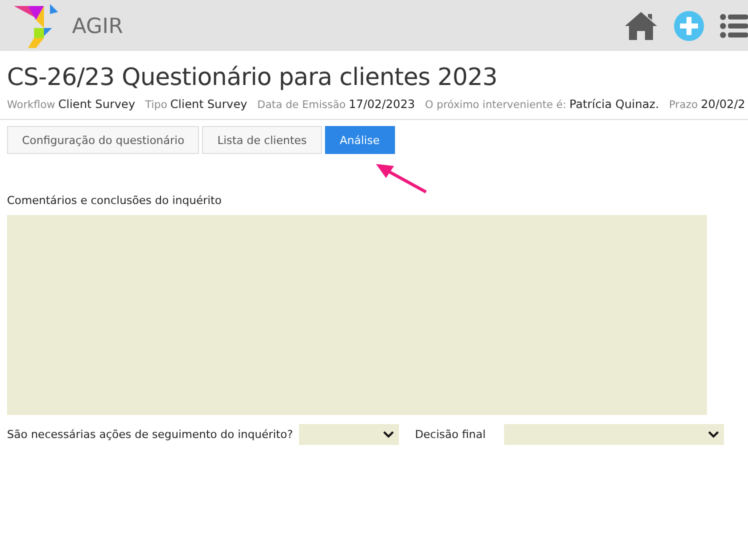 This screenshot has height=546, width=748. What do you see at coordinates (734, 26) in the screenshot?
I see `menu-icon` at bounding box center [734, 26].